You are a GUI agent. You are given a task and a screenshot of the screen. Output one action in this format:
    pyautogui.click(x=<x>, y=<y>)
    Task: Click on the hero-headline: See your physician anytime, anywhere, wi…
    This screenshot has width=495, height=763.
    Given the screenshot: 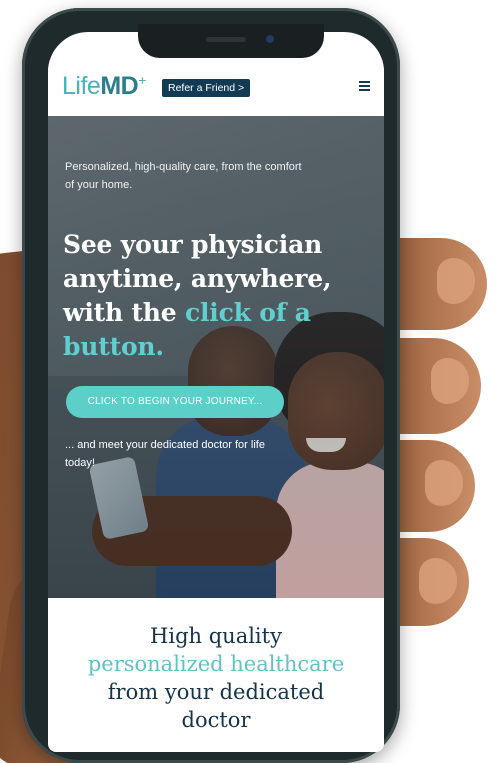 What is the action you would take?
    pyautogui.click(x=222, y=296)
    